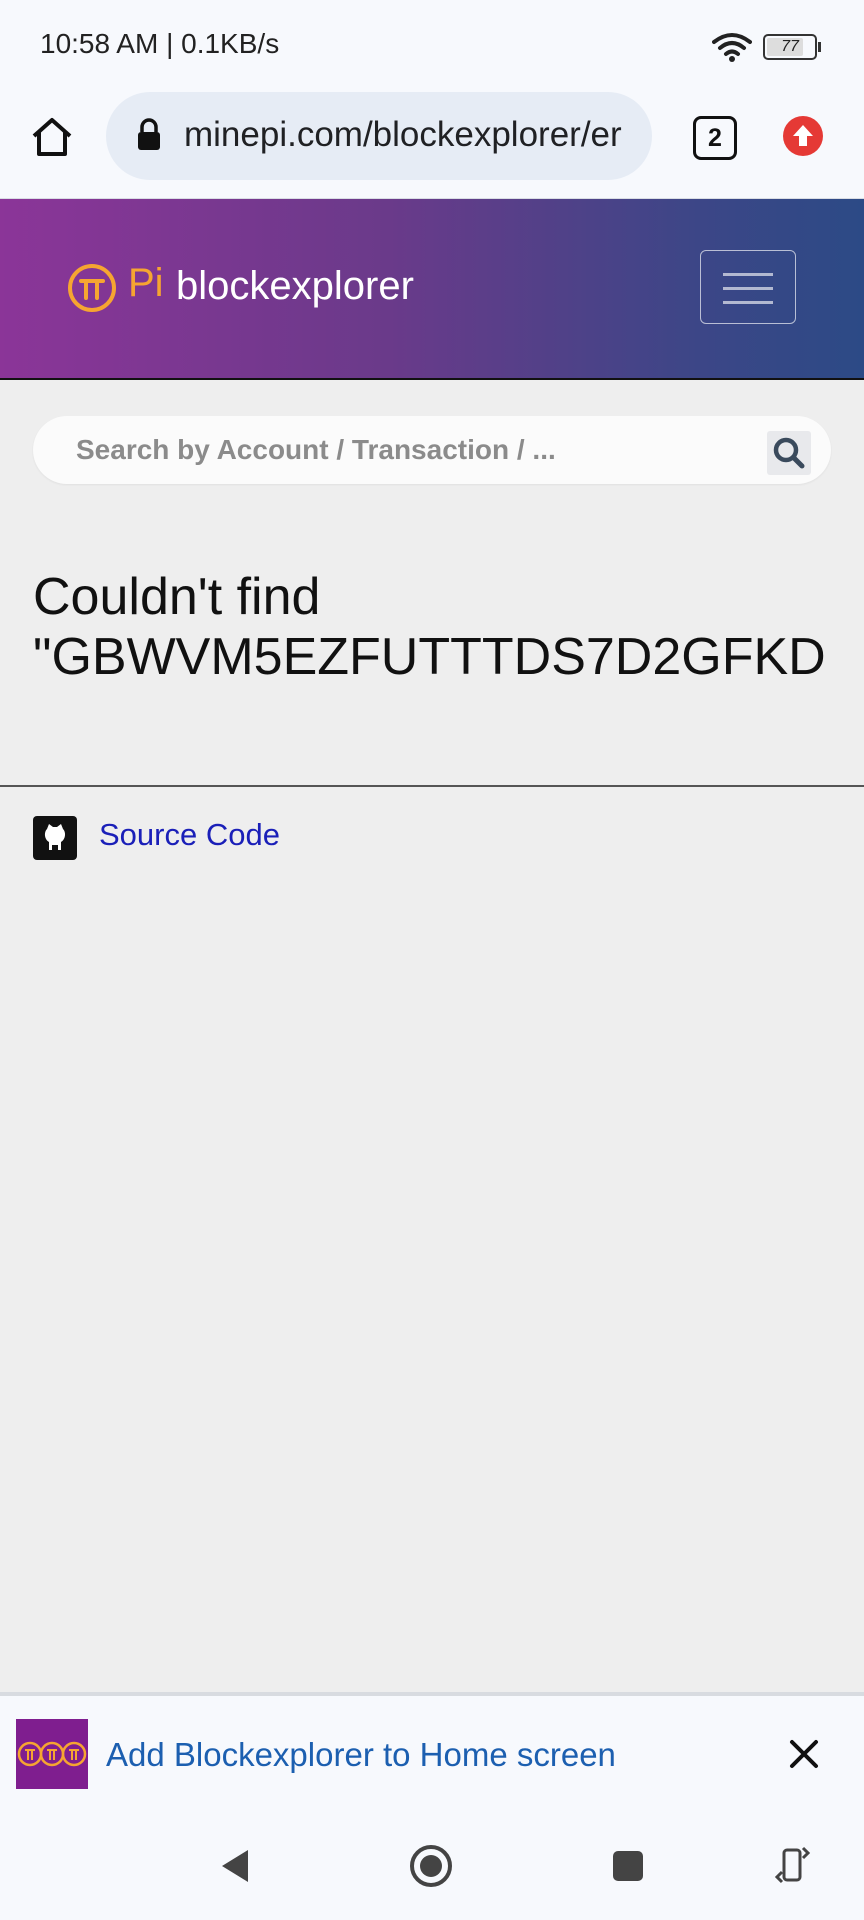 The width and height of the screenshot is (864, 1920). What do you see at coordinates (432, 786) in the screenshot?
I see `footer-divider` at bounding box center [432, 786].